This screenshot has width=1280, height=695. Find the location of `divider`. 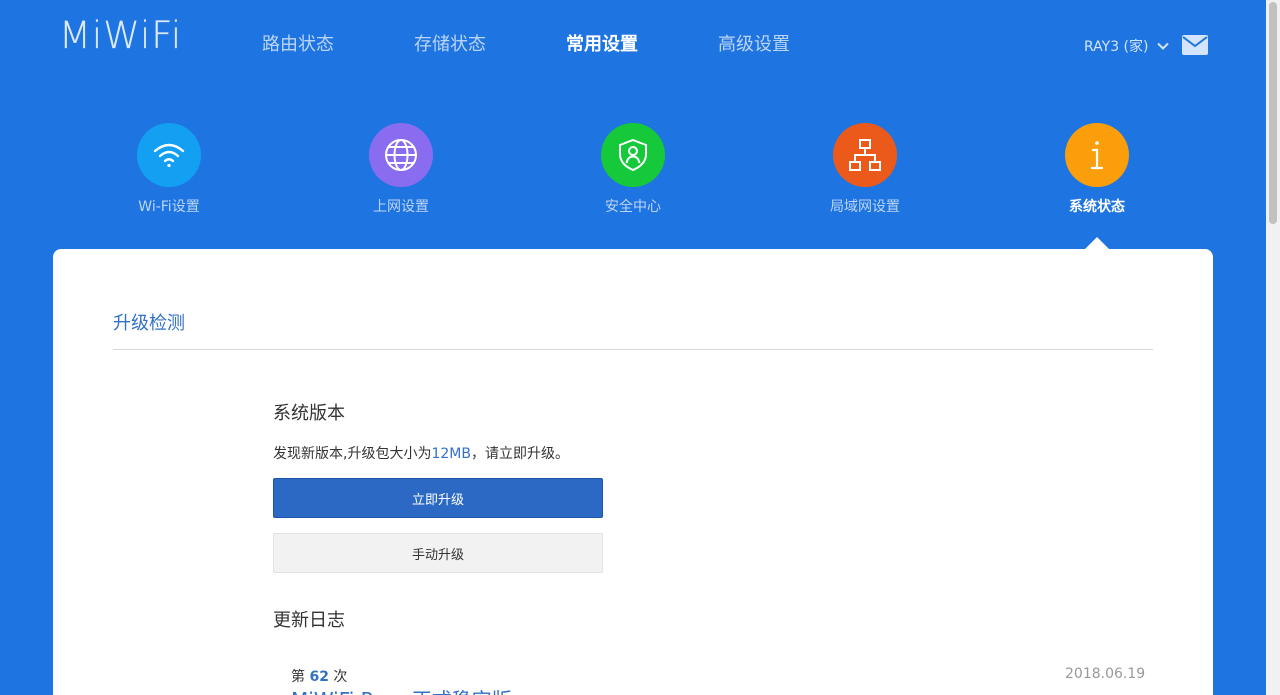

divider is located at coordinates (633, 349).